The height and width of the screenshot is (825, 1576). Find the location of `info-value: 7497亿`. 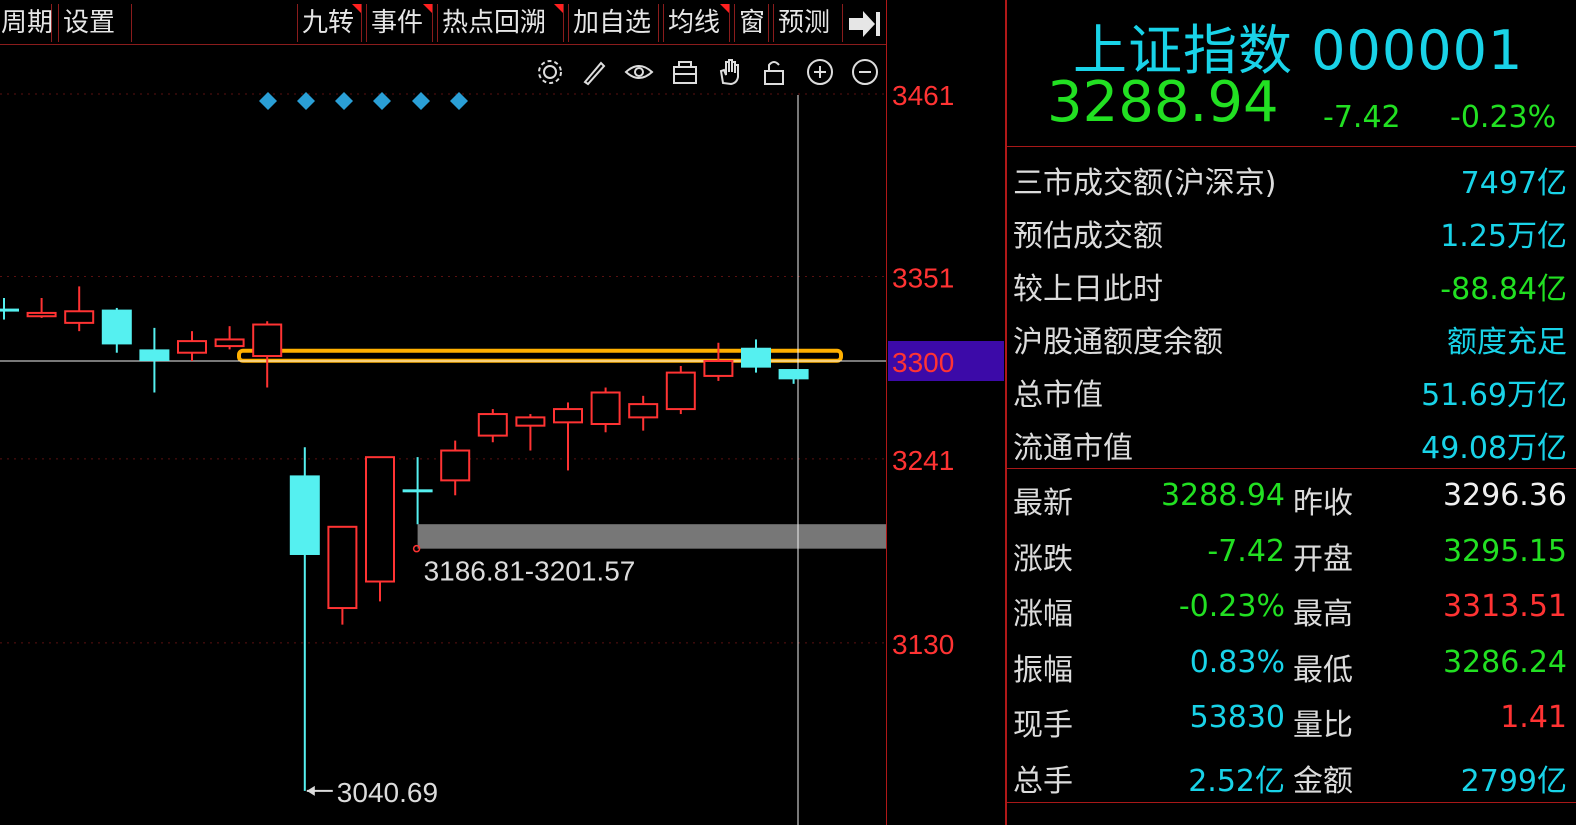

info-value: 7497亿 is located at coordinates (1513, 183).